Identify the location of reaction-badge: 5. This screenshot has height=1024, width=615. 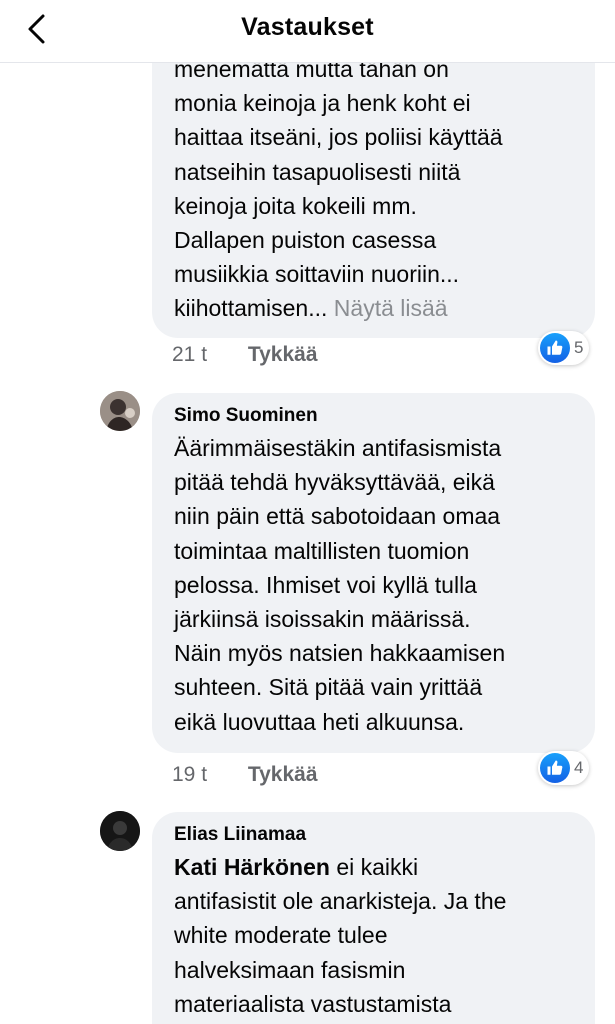
(564, 348).